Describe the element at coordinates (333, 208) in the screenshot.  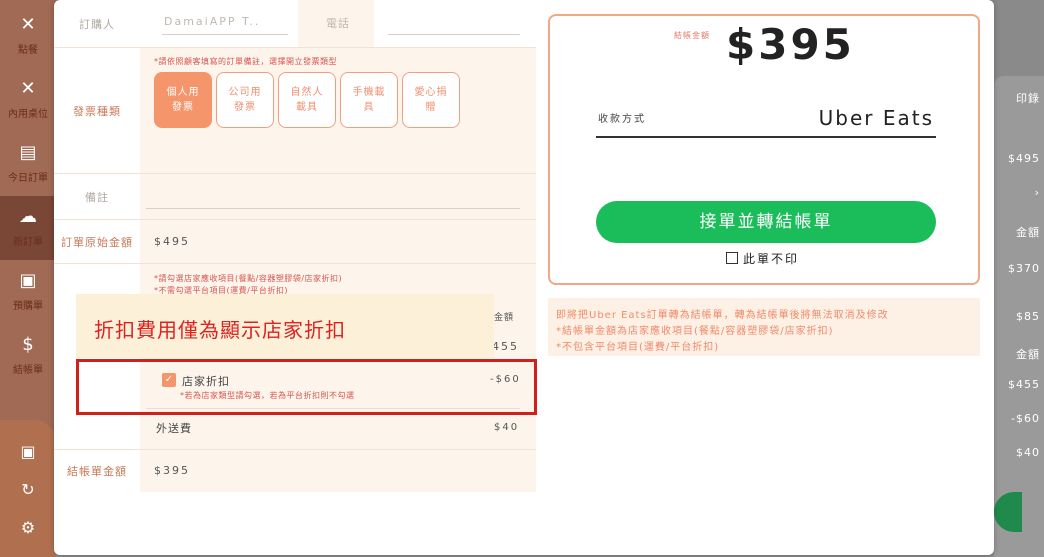
I see `note-field` at that location.